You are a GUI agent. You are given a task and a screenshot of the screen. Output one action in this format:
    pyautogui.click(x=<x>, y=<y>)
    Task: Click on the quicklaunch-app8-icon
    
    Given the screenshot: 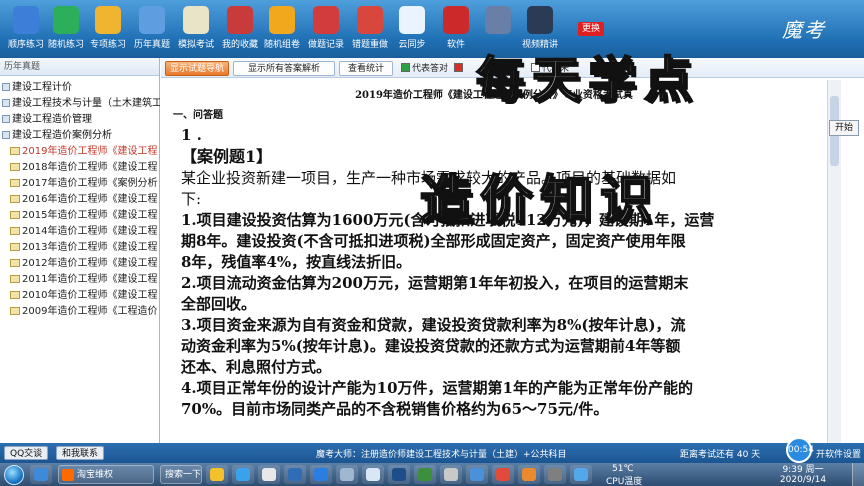 What is the action you would take?
    pyautogui.click(x=399, y=474)
    